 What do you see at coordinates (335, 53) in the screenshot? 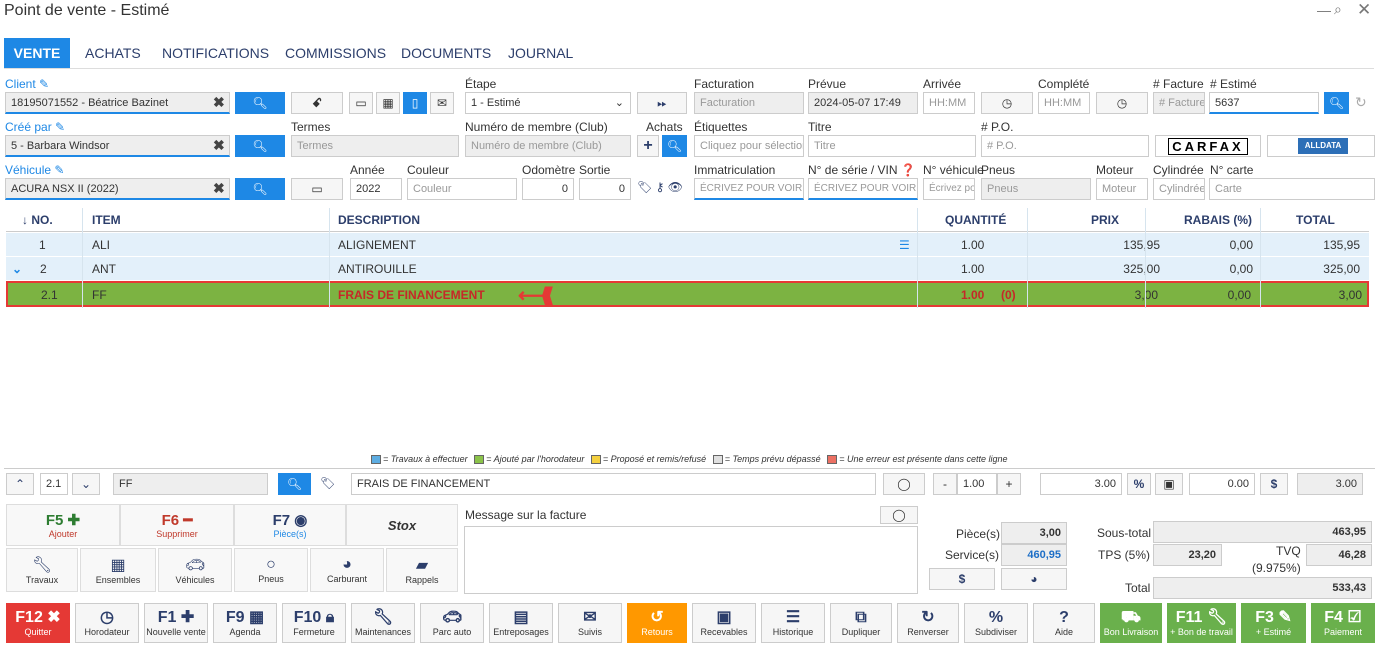
I see `tab-commissions: COMMISSIONS` at bounding box center [335, 53].